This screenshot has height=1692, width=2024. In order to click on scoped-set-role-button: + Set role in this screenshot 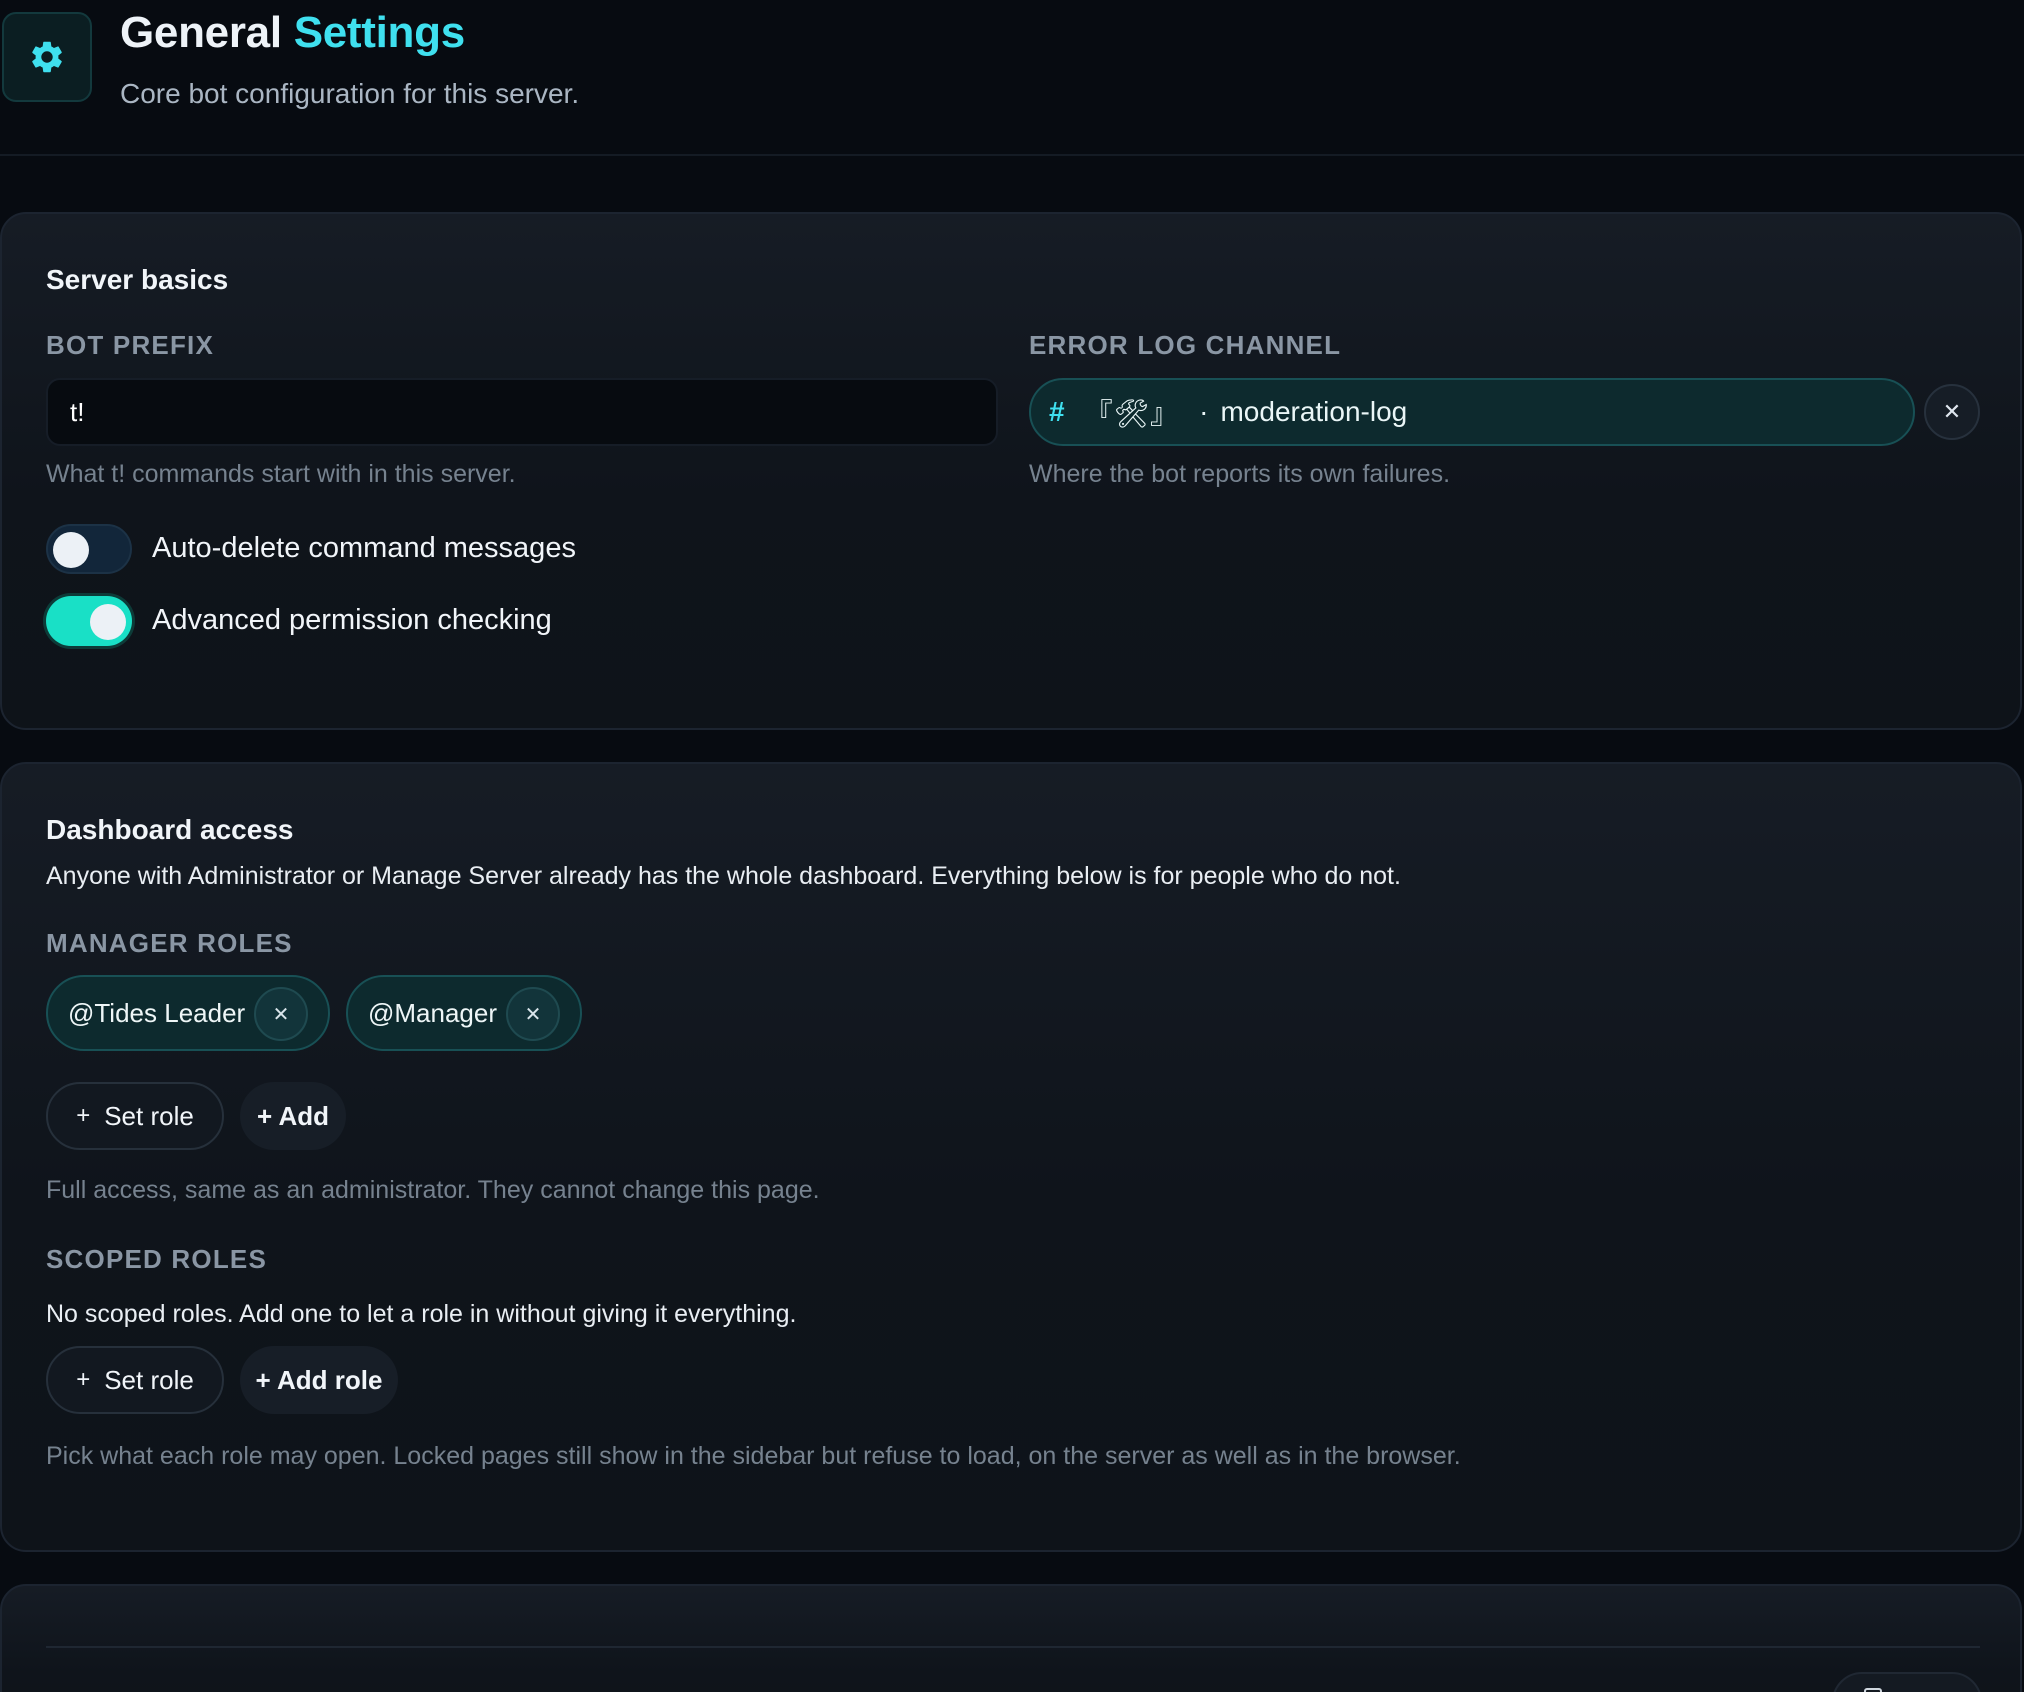, I will do `click(135, 1380)`.